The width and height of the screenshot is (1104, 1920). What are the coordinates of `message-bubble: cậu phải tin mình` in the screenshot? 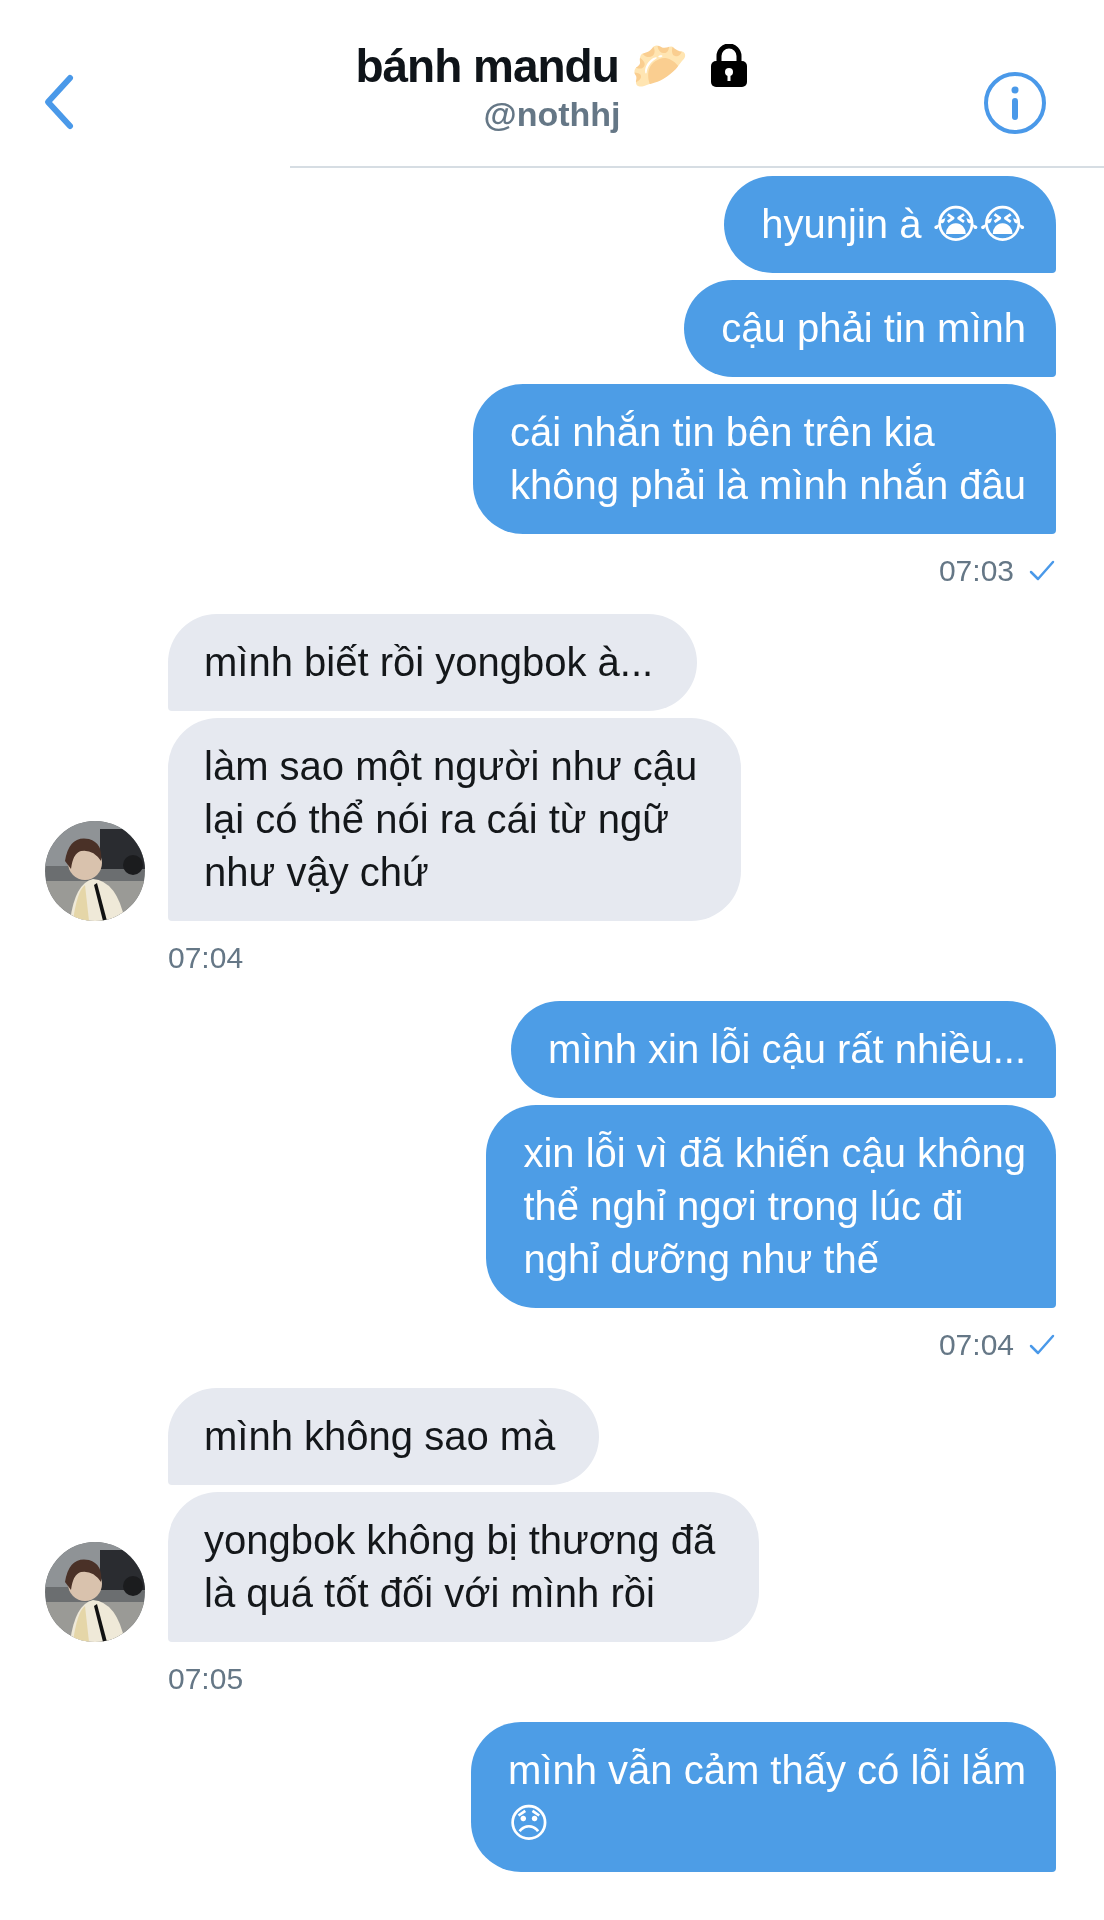 It's located at (870, 328).